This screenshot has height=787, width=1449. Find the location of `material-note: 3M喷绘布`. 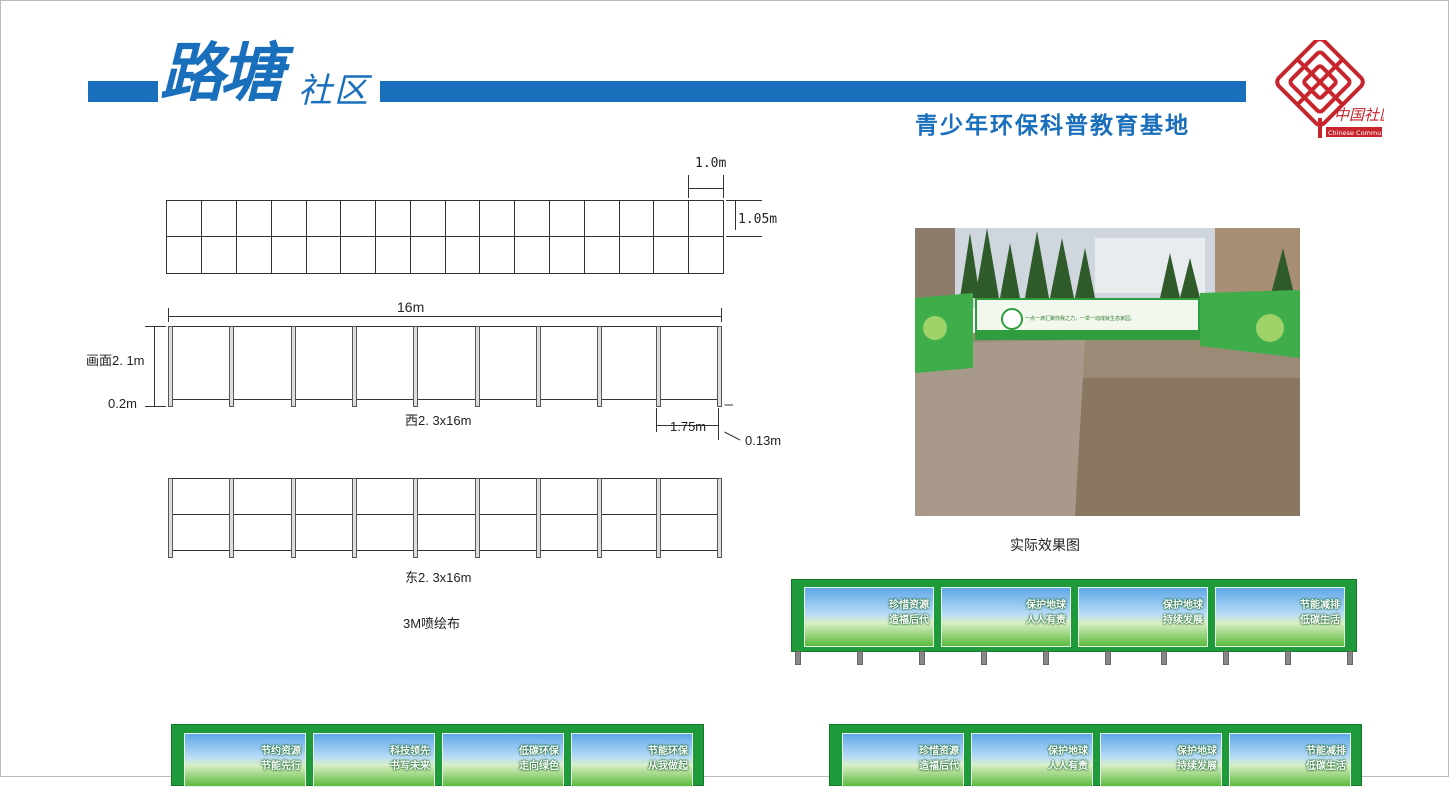

material-note: 3M喷绘布 is located at coordinates (432, 623).